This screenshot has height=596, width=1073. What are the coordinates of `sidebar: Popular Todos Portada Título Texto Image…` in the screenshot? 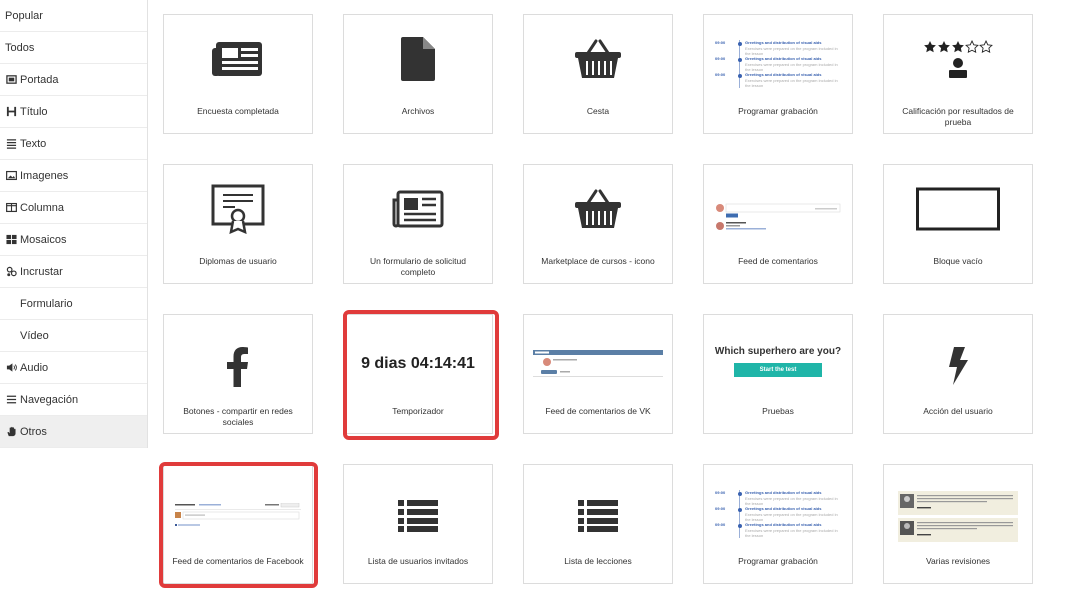 It's located at (74, 224).